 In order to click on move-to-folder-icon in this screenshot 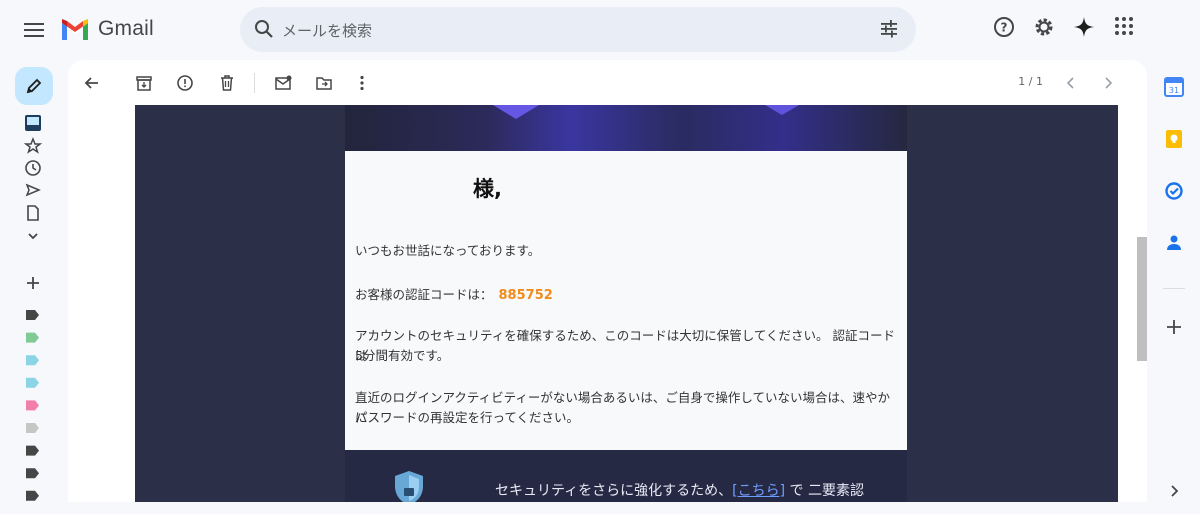, I will do `click(324, 83)`.